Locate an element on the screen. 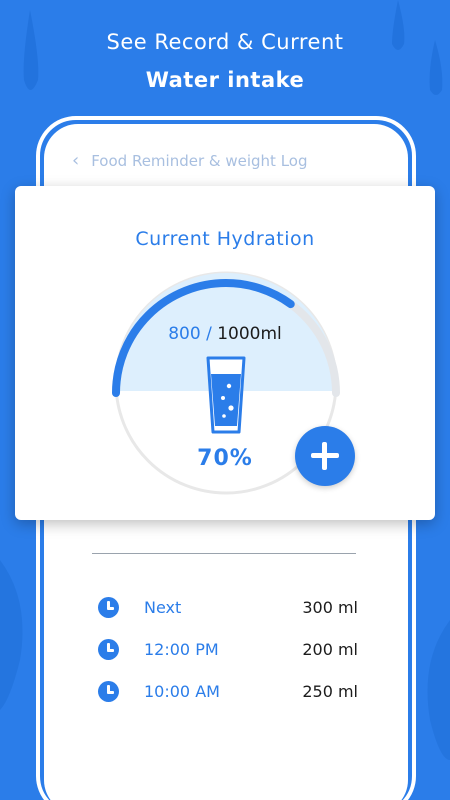 This screenshot has width=450, height=800. intake-reading: 800 / 1000ml is located at coordinates (225, 334).